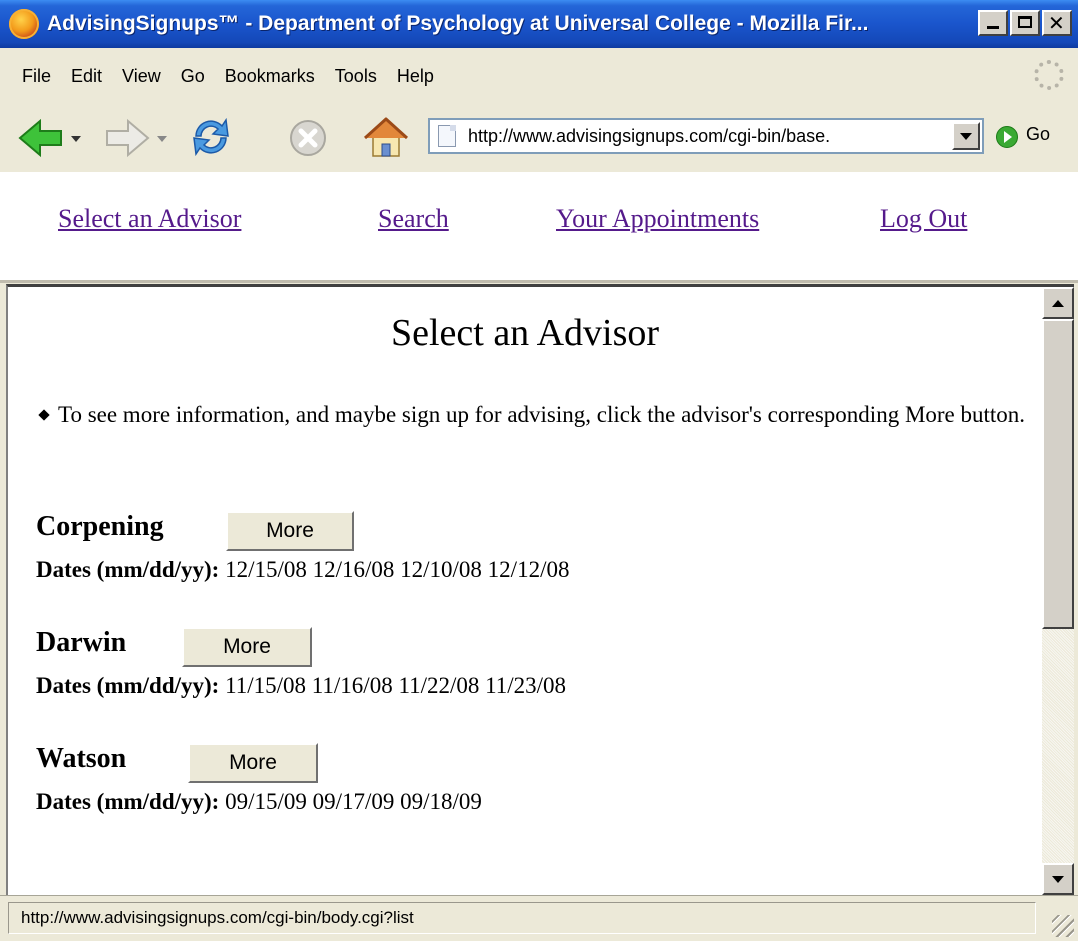 This screenshot has width=1078, height=941. I want to click on nav-link-select-advisor: Select an Advisor, so click(149, 219).